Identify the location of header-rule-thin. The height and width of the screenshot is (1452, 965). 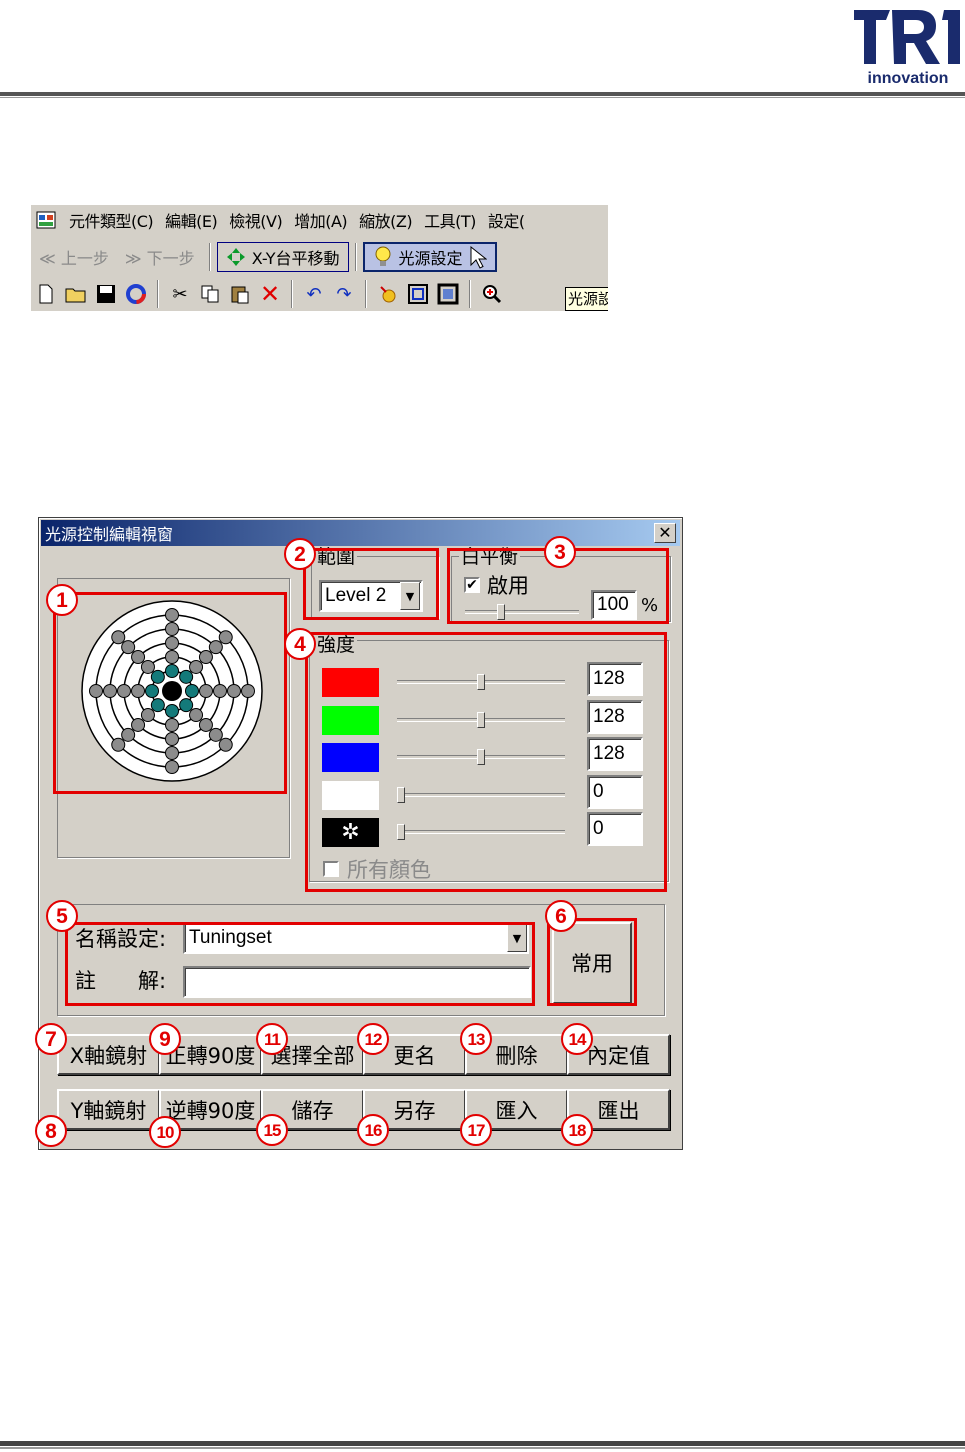
(482, 97).